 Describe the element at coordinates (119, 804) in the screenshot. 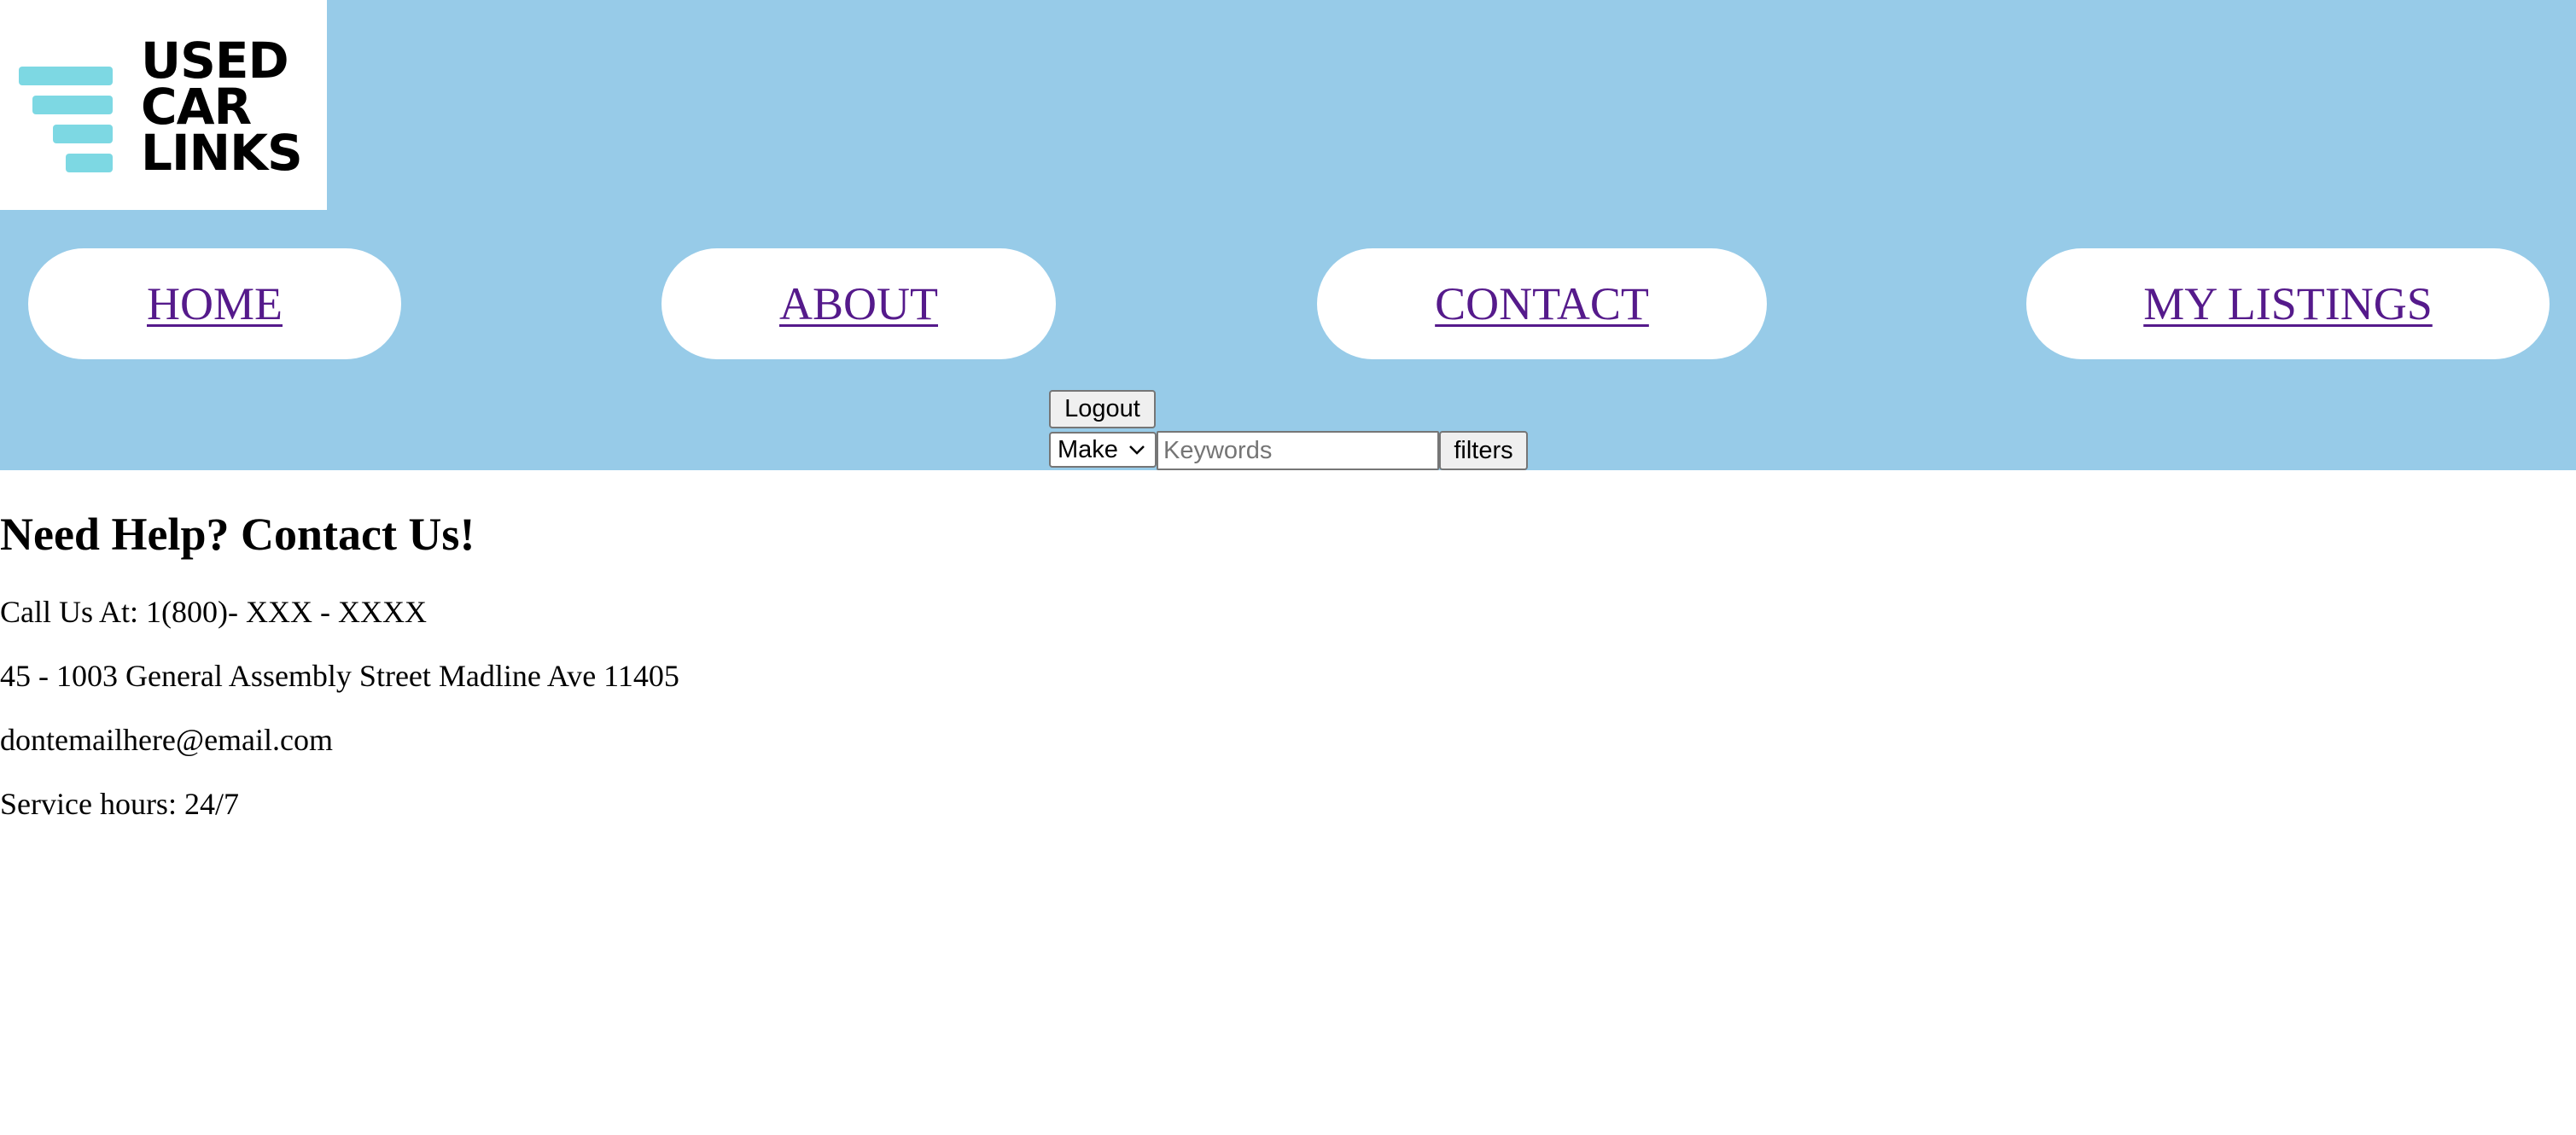

I see `contact-hours: Service hours: 24/7` at that location.